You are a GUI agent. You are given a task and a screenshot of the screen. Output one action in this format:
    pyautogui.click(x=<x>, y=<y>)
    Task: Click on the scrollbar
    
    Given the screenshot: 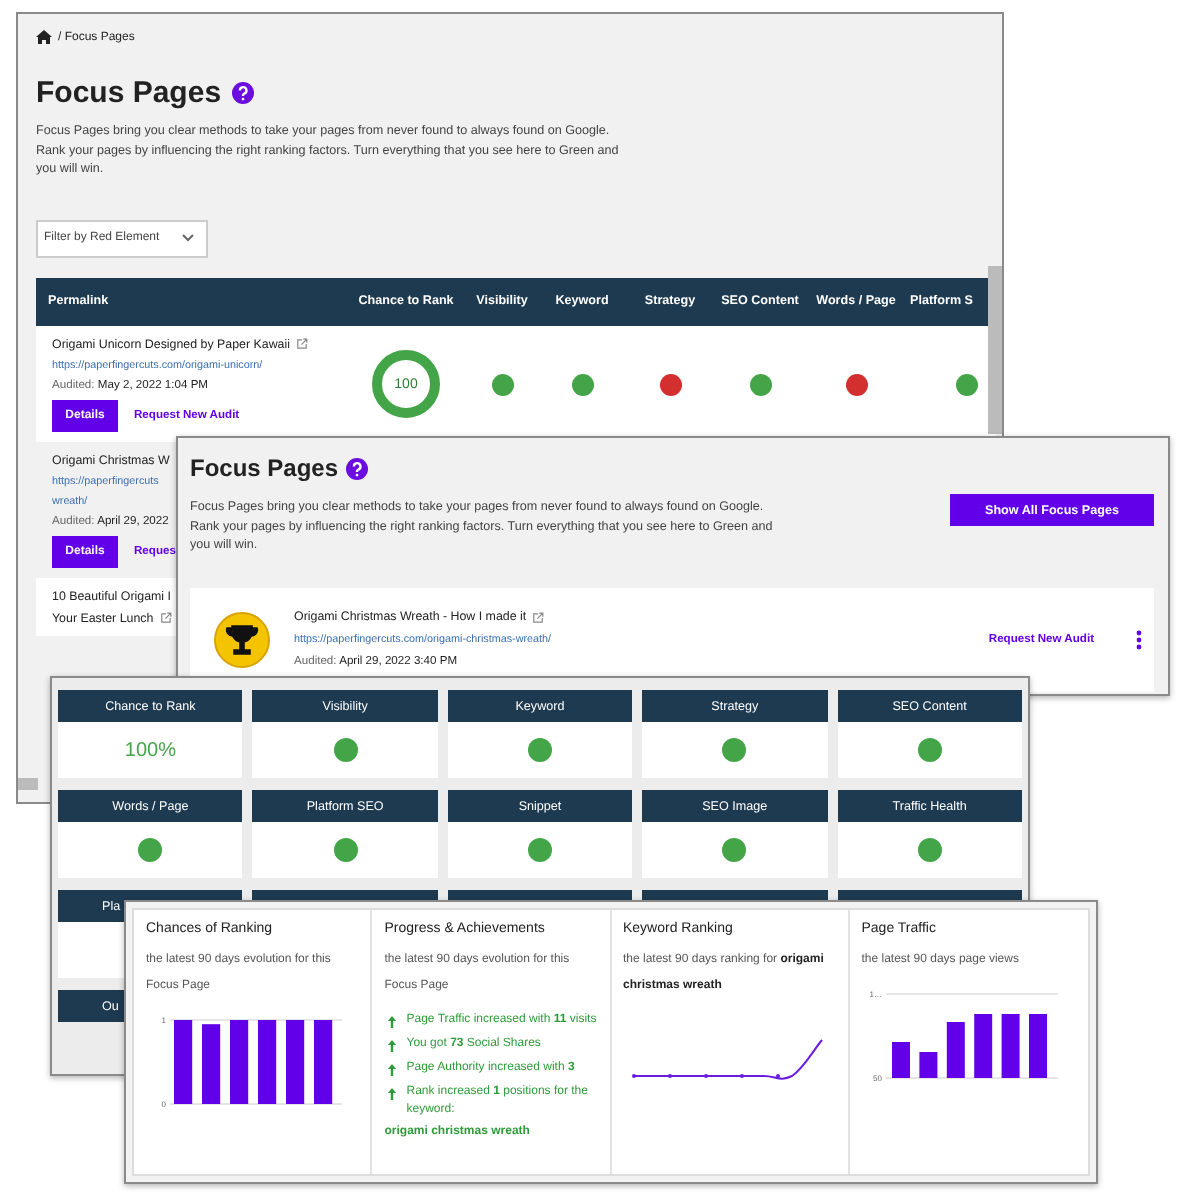 What is the action you would take?
    pyautogui.click(x=995, y=350)
    